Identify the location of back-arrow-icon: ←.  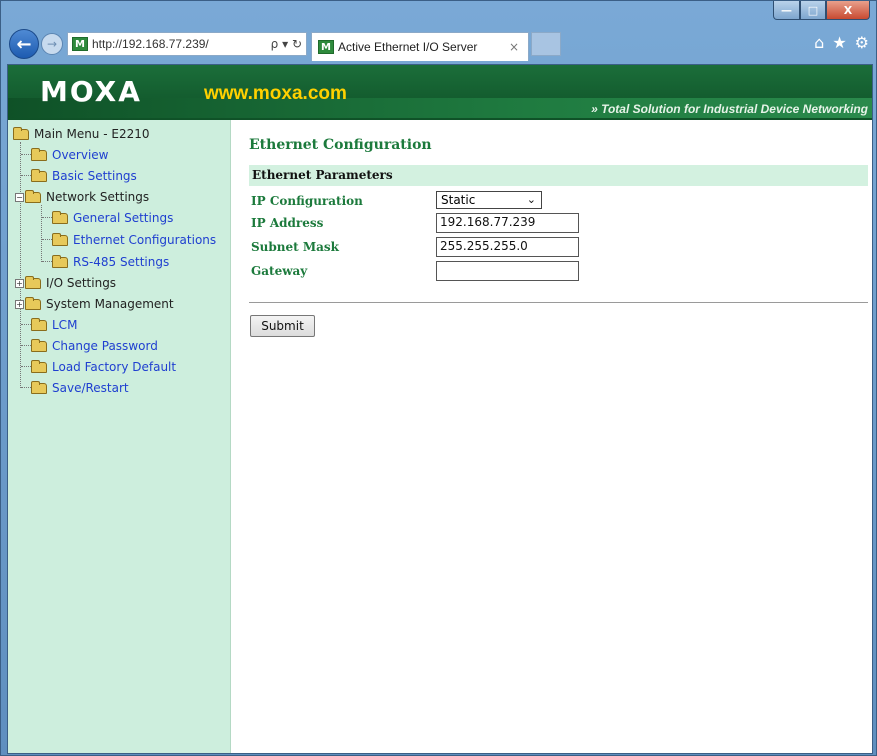
(24, 44).